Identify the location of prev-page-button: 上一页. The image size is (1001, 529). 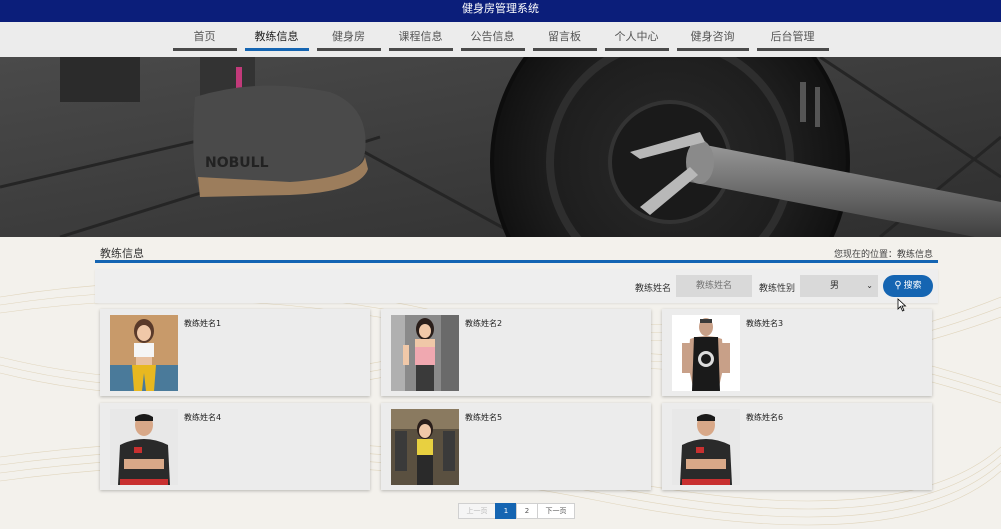
(477, 511).